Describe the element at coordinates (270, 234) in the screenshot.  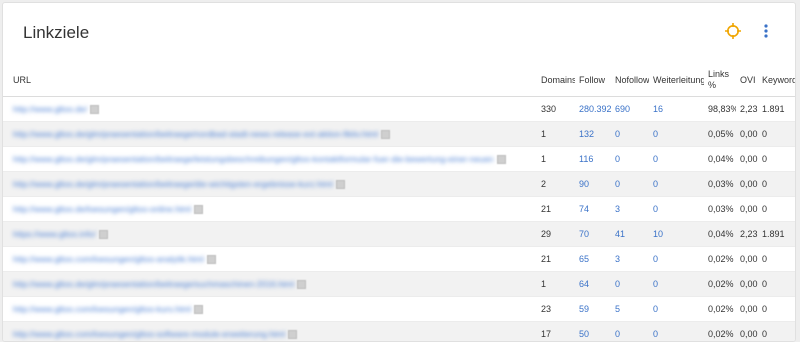
I see `url-cell: https://www.gltoo.info/` at that location.